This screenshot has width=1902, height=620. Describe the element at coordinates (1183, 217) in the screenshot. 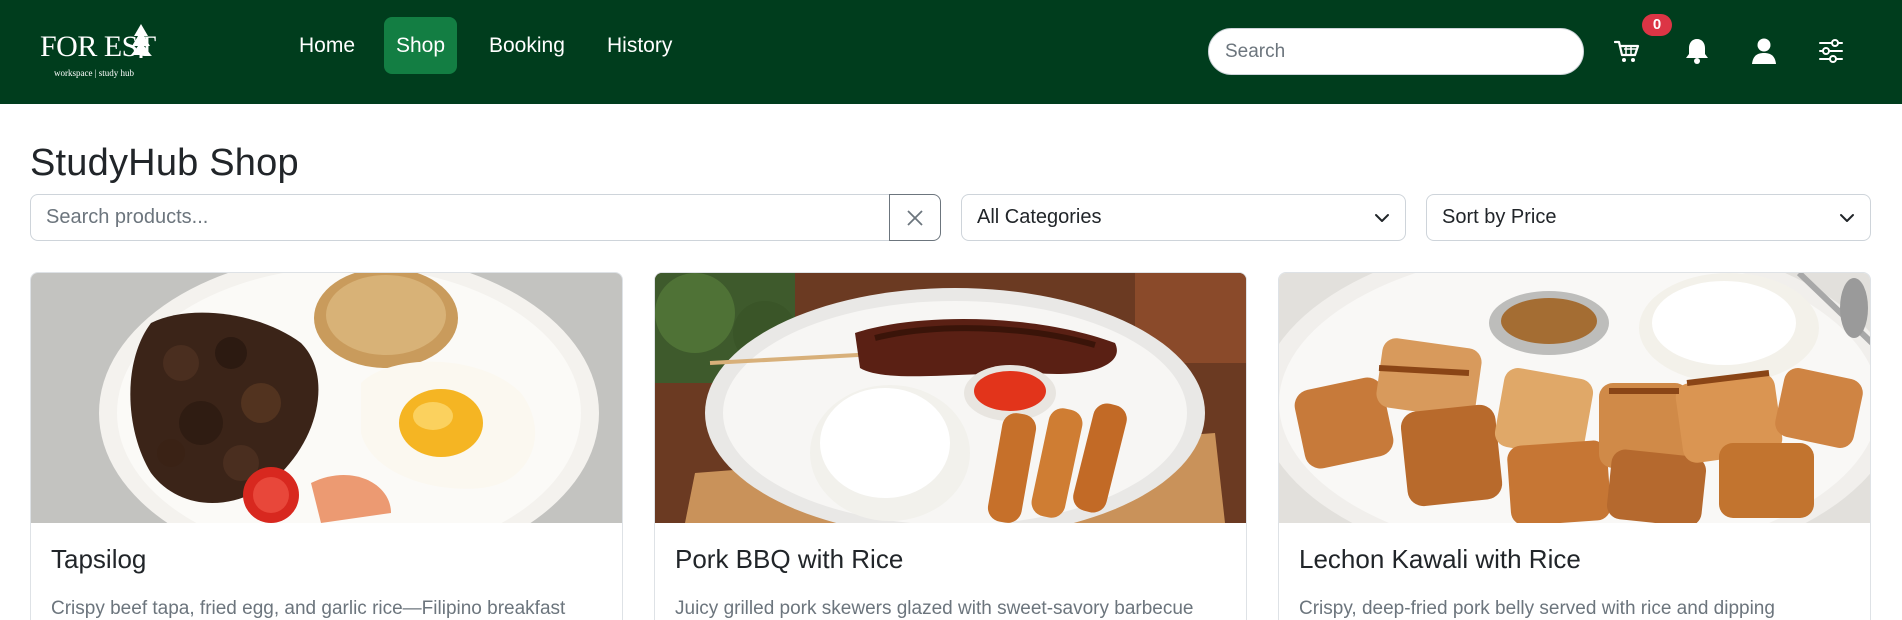

I see `category-select: All Categories` at that location.